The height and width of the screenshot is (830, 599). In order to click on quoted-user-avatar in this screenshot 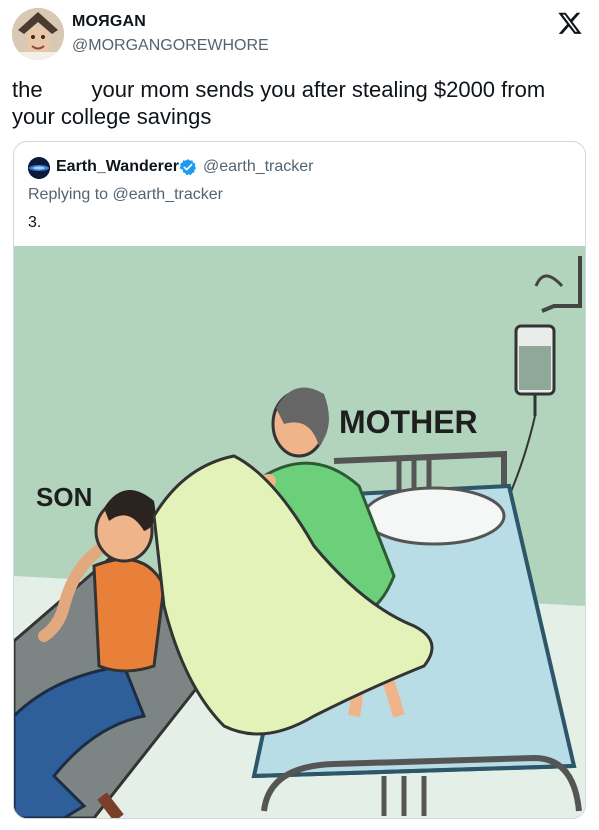, I will do `click(39, 168)`.